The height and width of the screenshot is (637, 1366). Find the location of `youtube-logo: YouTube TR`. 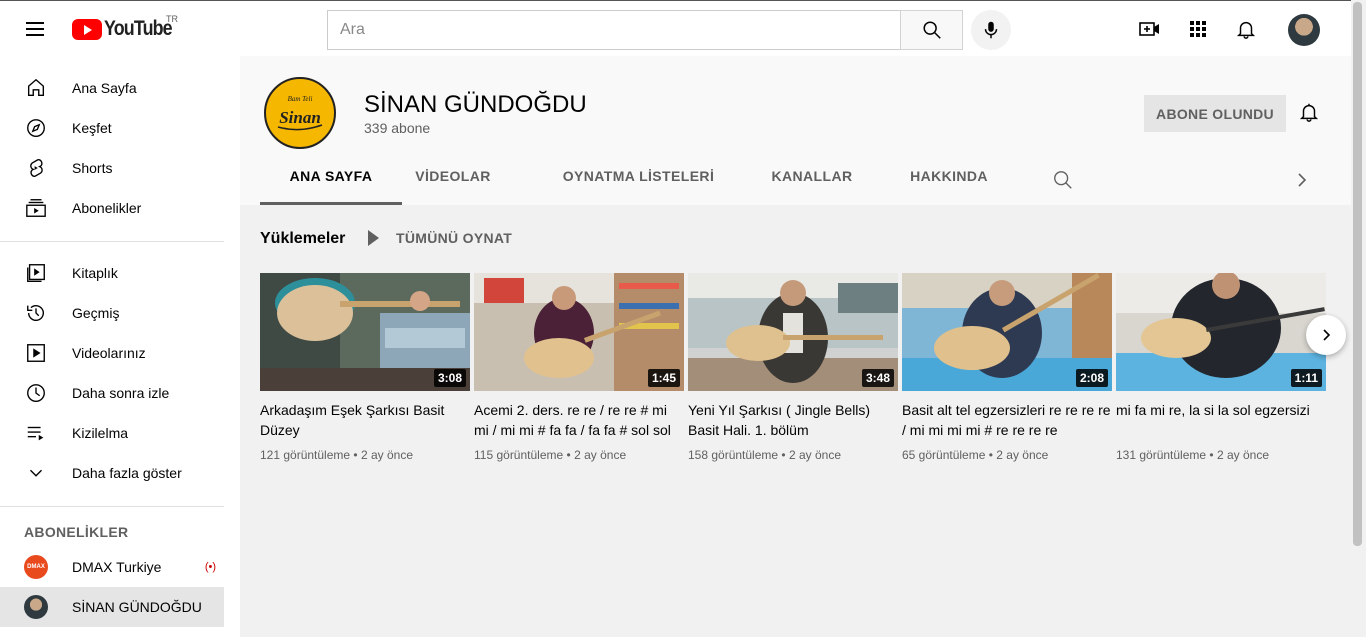

youtube-logo: YouTube TR is located at coordinates (128, 27).